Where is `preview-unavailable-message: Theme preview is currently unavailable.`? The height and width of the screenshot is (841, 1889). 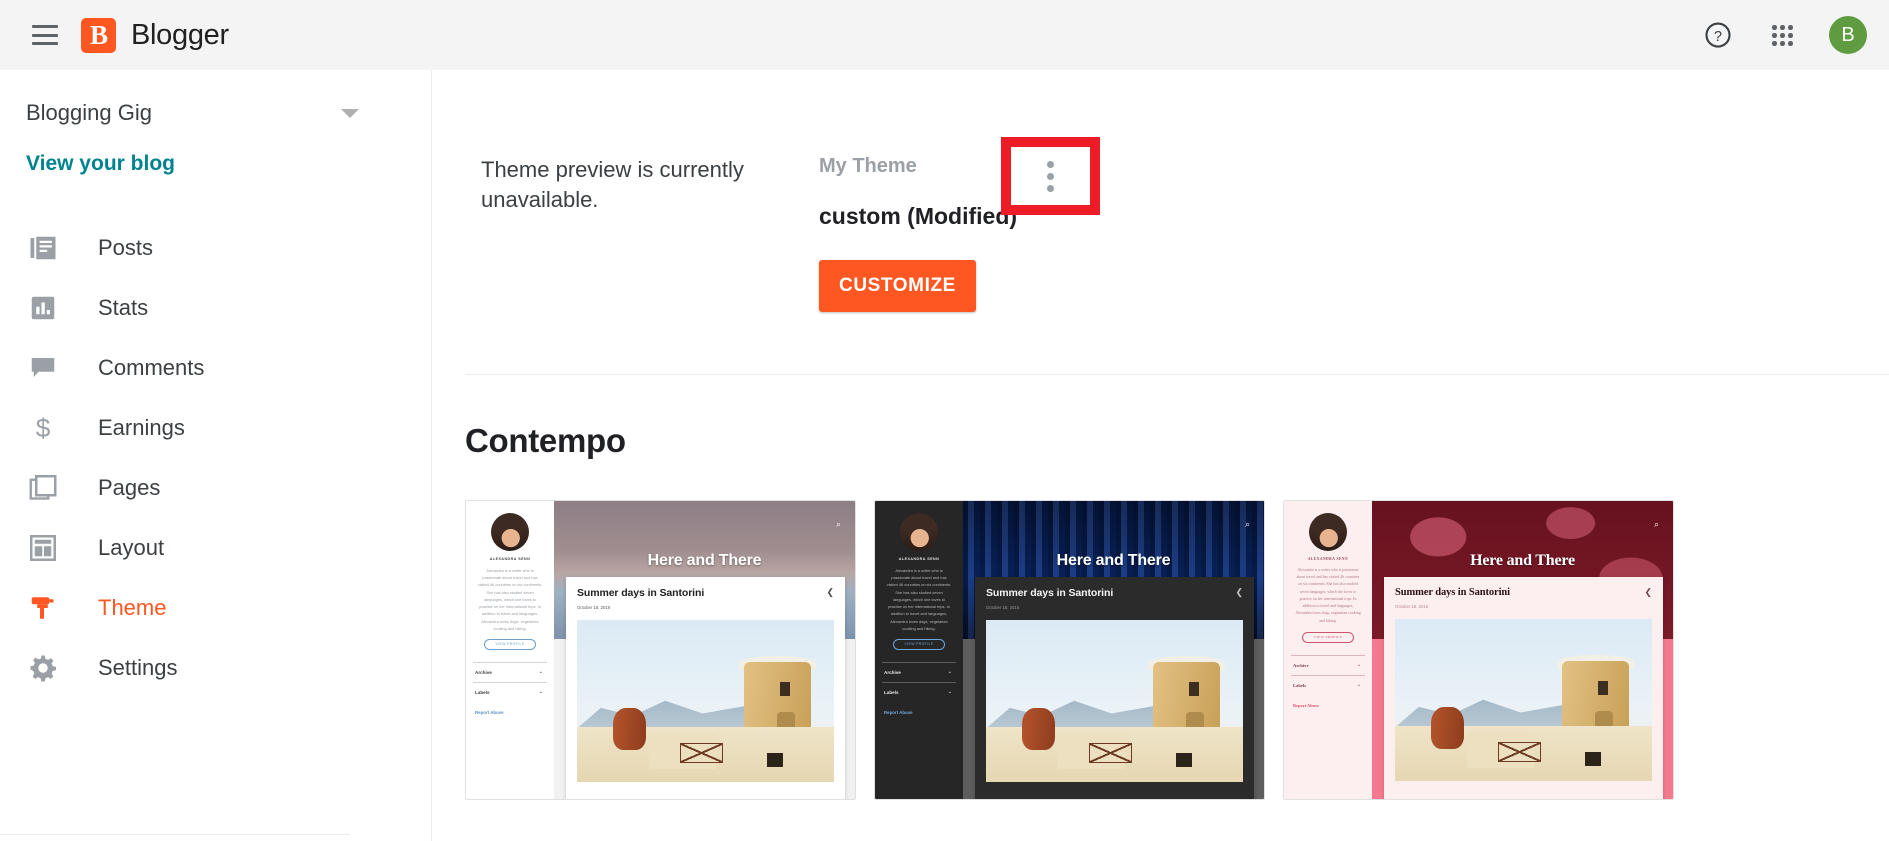 preview-unavailable-message: Theme preview is currently unavailable. is located at coordinates (612, 184).